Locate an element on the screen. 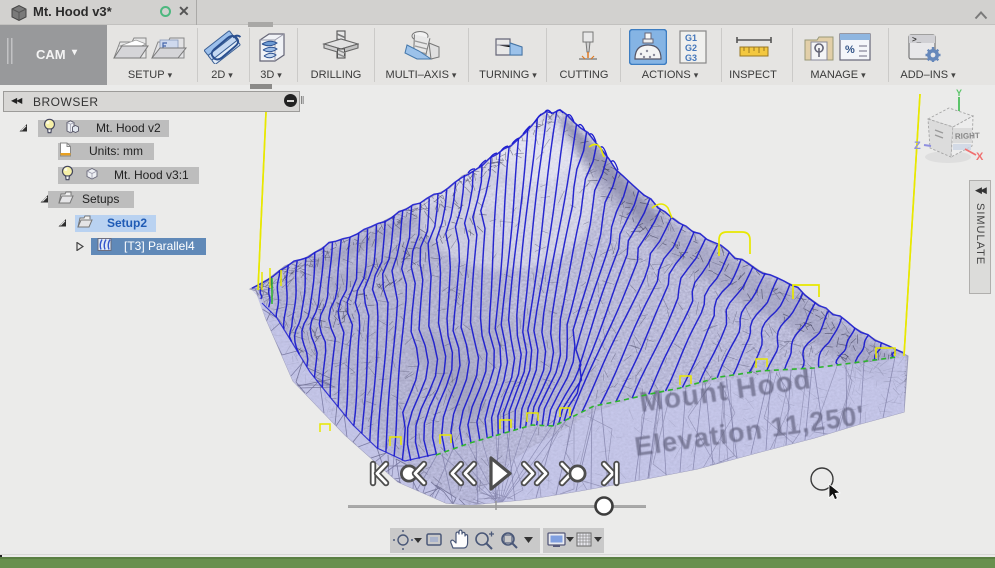 Image resolution: width=995 pixels, height=568 pixels. svg-text: G3 is located at coordinates (691, 58).